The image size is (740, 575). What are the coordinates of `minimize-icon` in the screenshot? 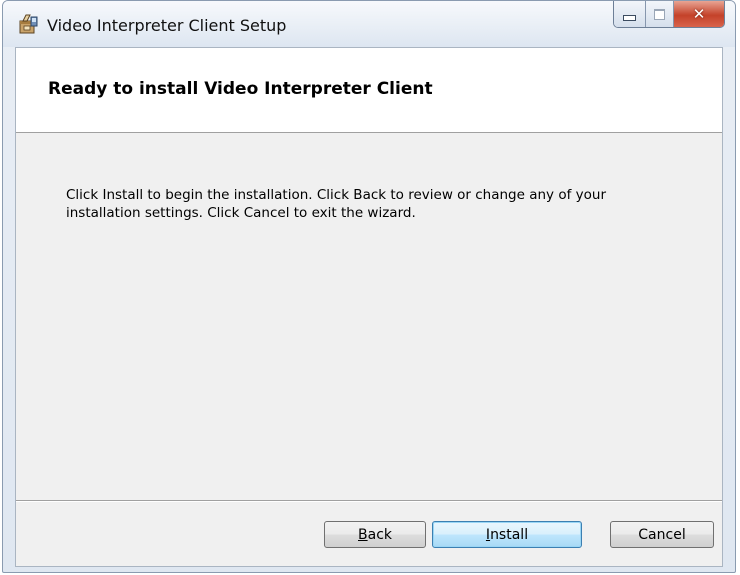 It's located at (629, 18).